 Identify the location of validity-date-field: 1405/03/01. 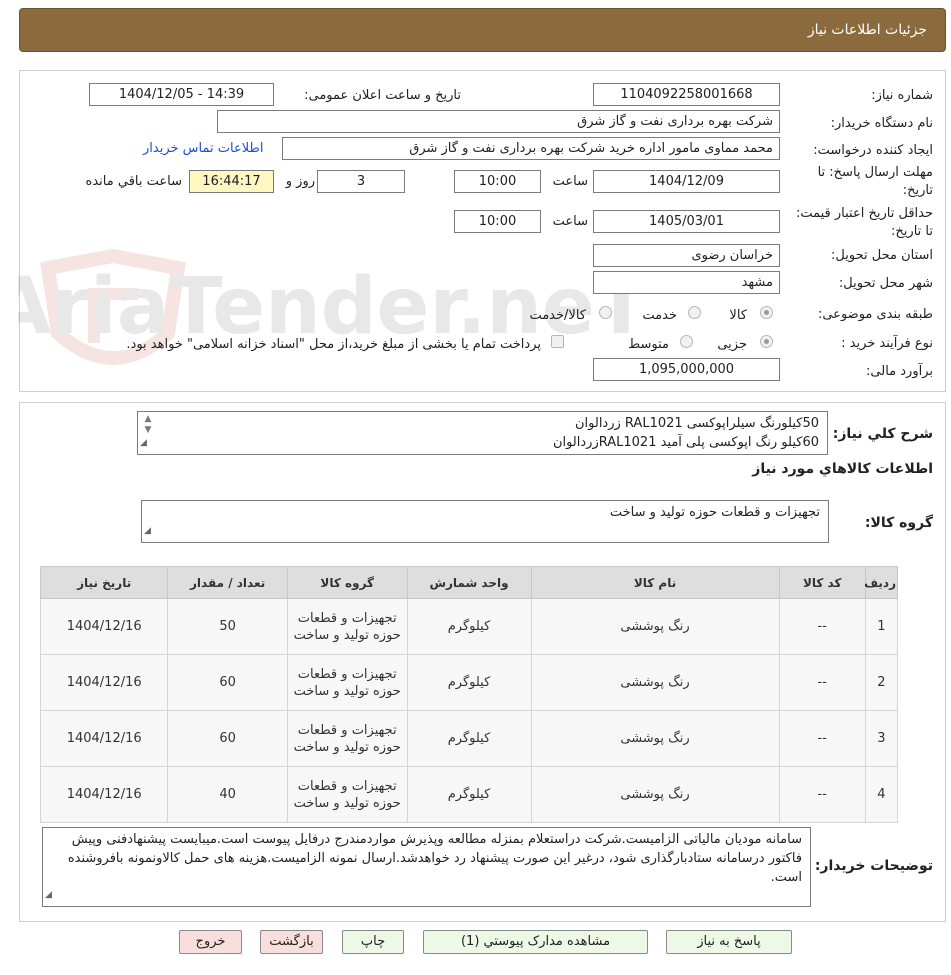
(686, 221).